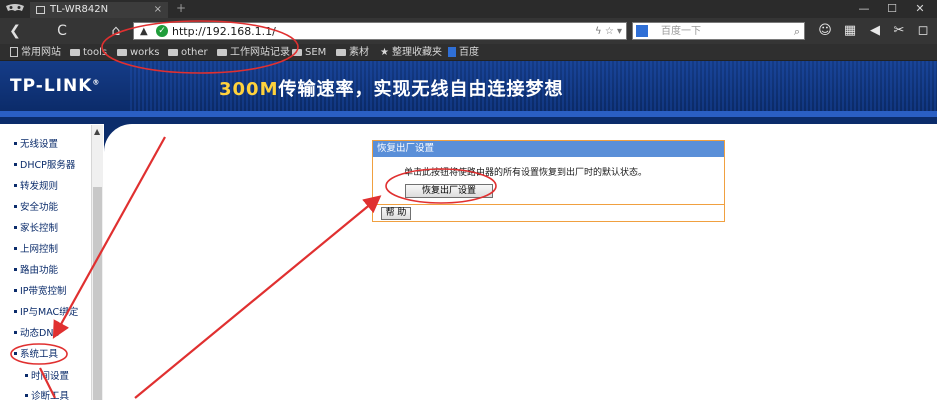 The width and height of the screenshot is (937, 400). I want to click on feedback-icon: ☺, so click(825, 31).